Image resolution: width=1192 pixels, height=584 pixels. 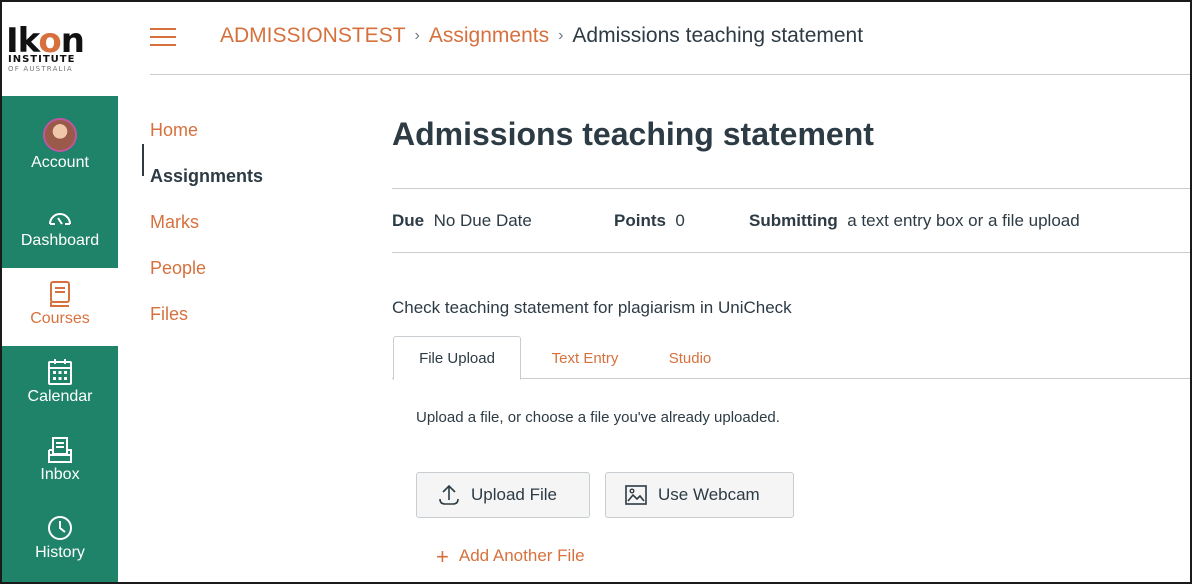 I want to click on global-nav-inbox: Inbox, so click(x=60, y=463).